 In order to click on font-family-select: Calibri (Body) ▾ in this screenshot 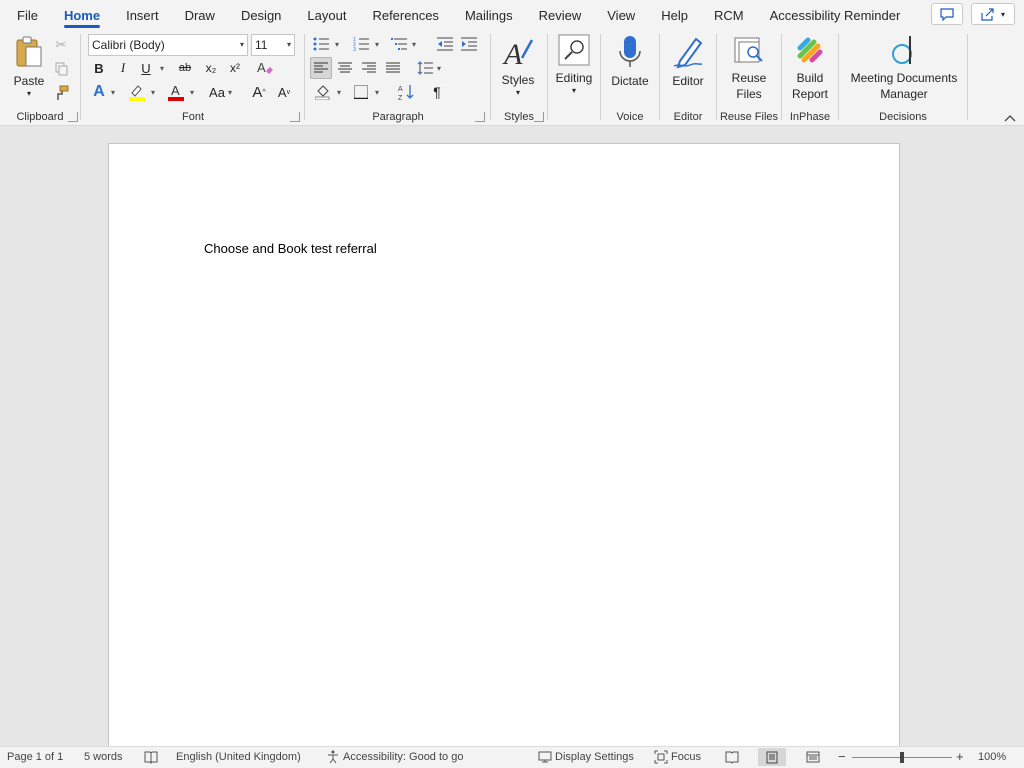, I will do `click(168, 45)`.